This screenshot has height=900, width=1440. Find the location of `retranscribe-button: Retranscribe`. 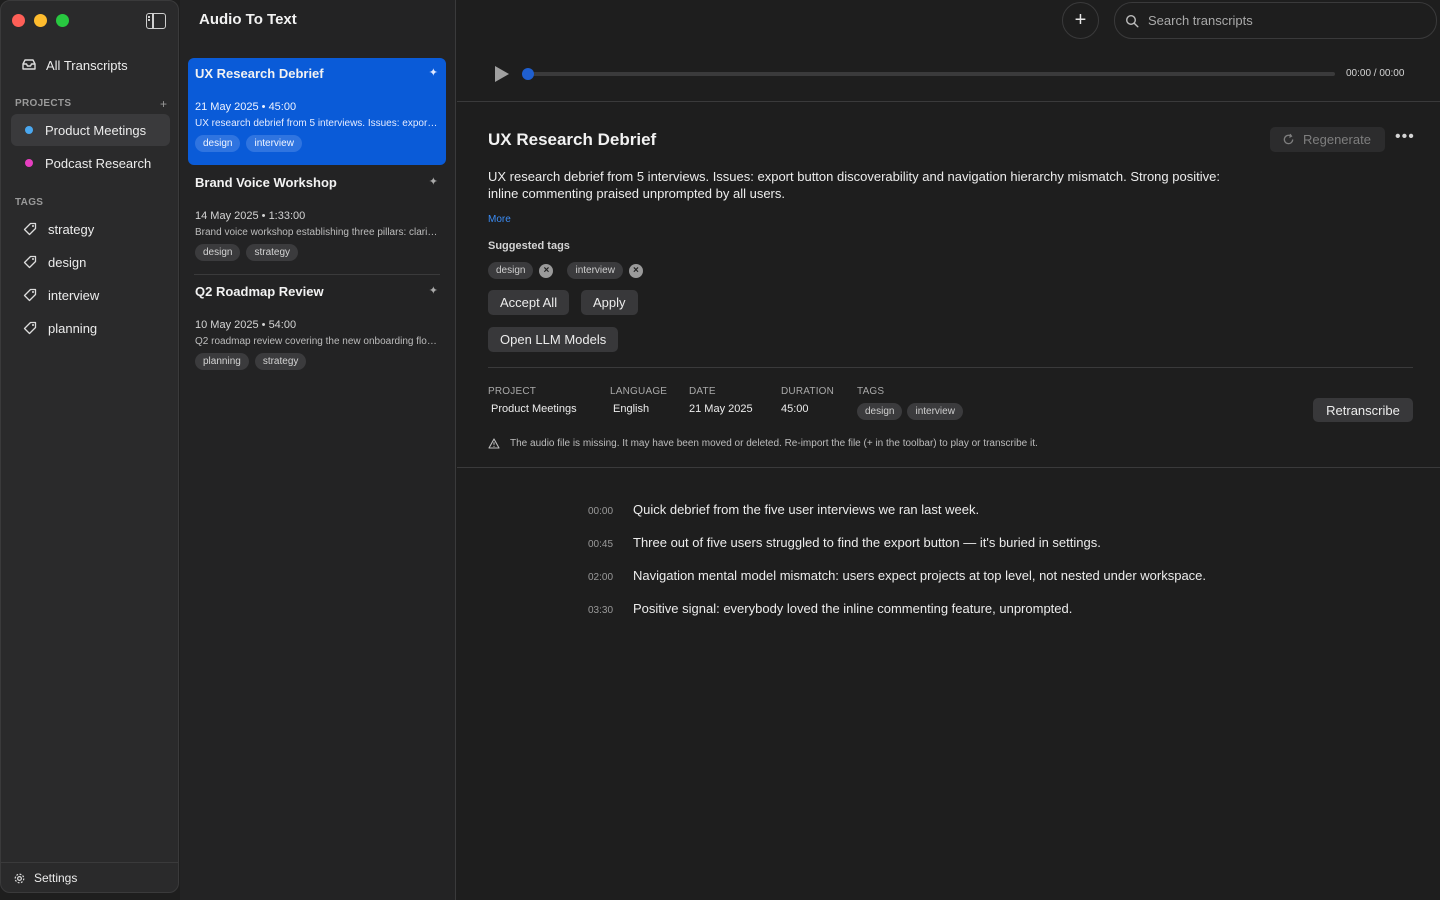

retranscribe-button: Retranscribe is located at coordinates (1363, 410).